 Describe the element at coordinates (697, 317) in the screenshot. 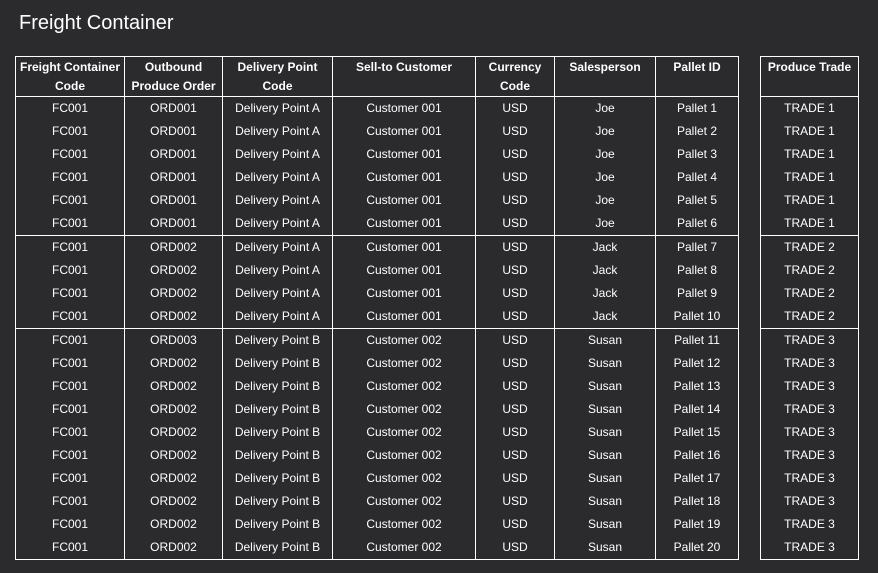

I see `cell-pallet-id: Pallet 10` at that location.